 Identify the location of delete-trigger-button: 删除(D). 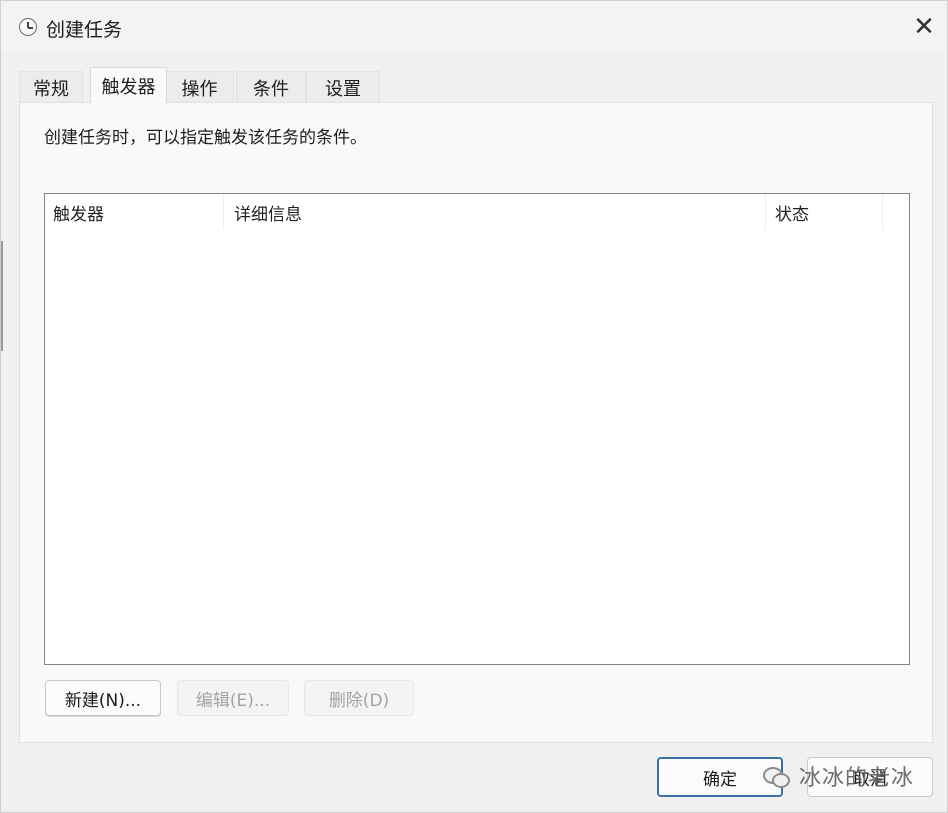
(359, 698).